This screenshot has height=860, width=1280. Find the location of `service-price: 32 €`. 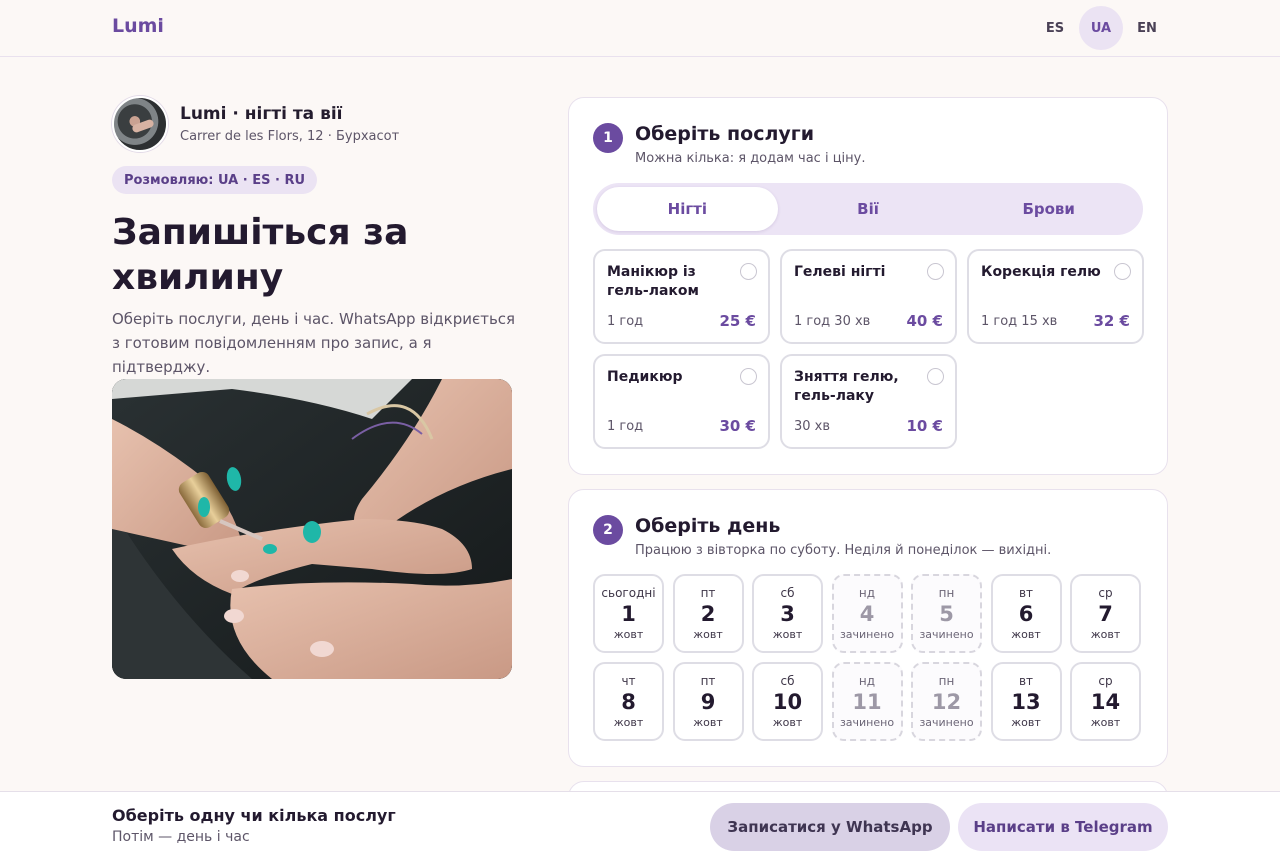

service-price: 32 € is located at coordinates (1111, 321).